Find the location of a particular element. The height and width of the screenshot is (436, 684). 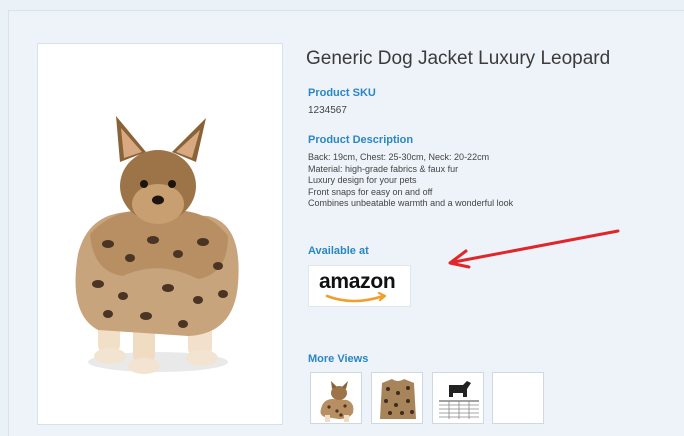

description-line: Material: high-grade fabrics & faux fur is located at coordinates (383, 168).